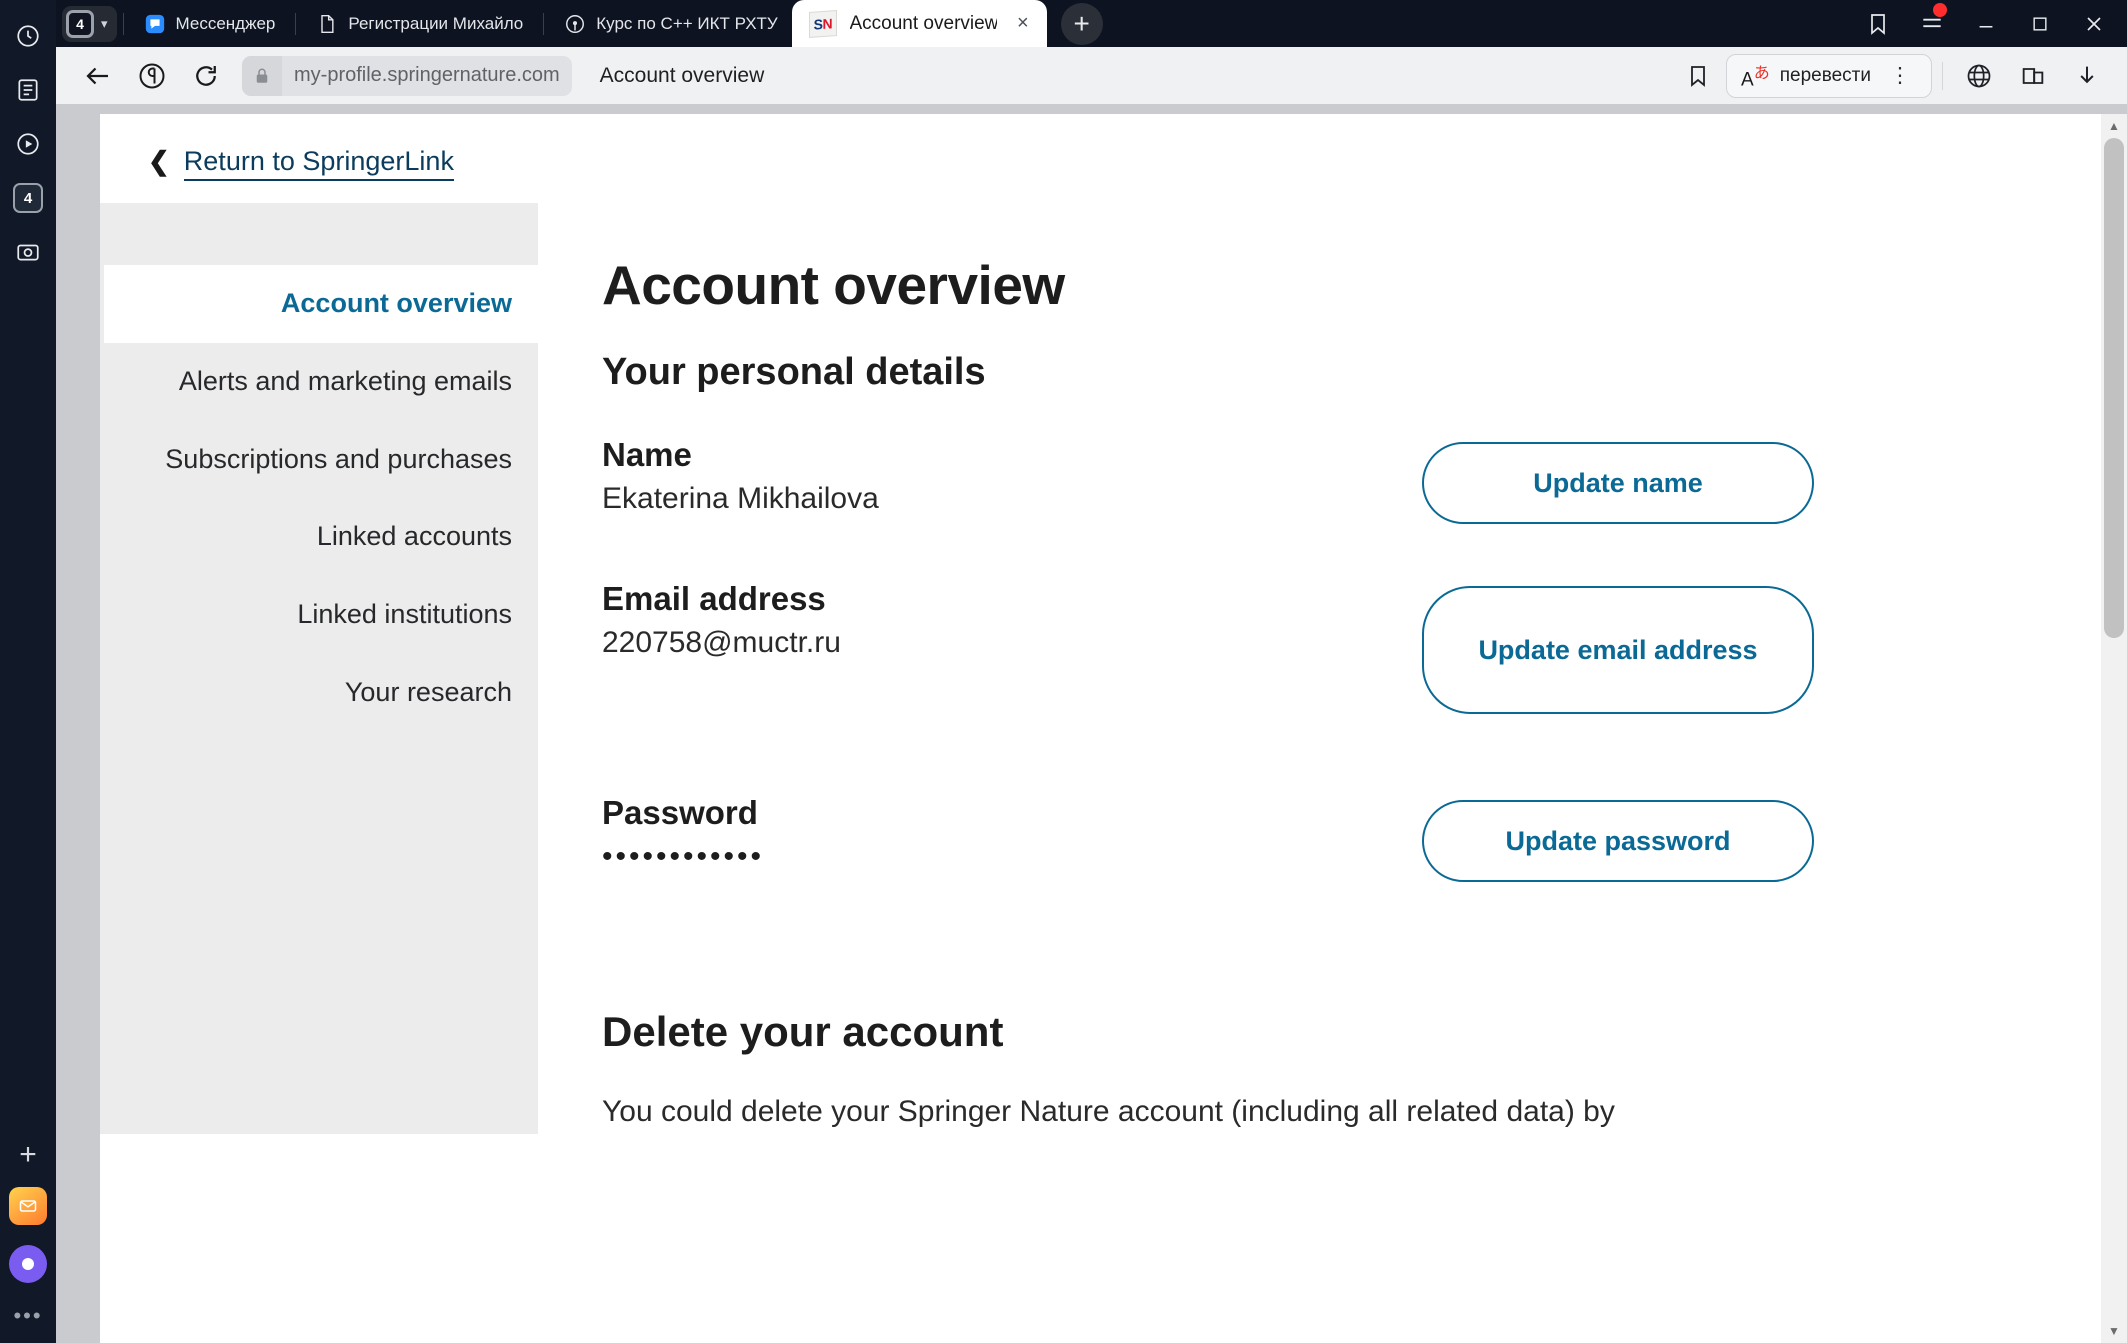  Describe the element at coordinates (1755, 78) in the screenshot. I see `translate-a-icon: Aあ` at that location.